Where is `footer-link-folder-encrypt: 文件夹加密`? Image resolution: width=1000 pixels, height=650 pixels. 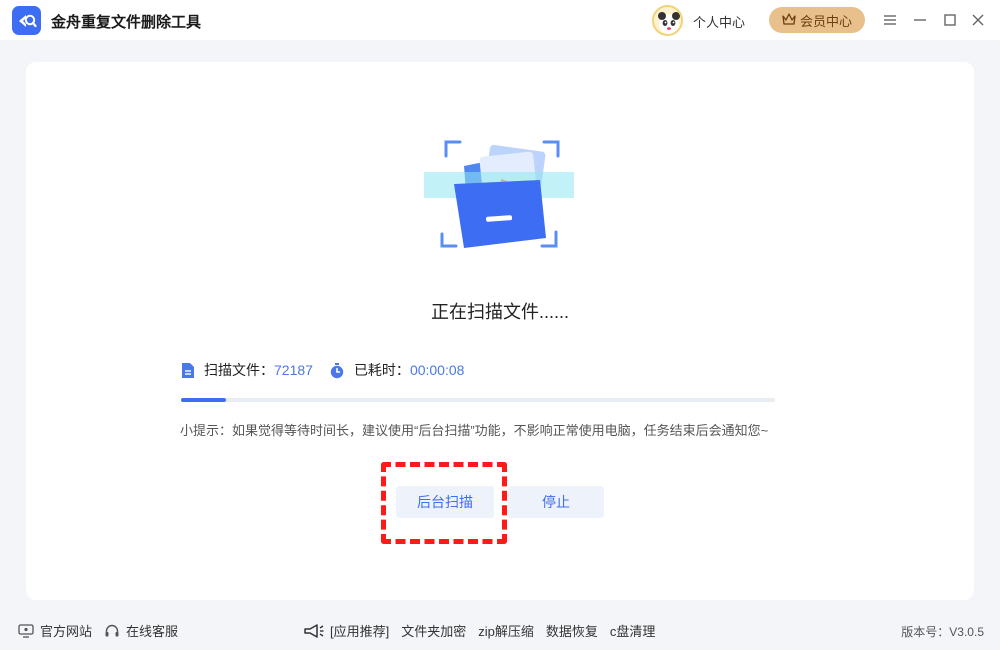 footer-link-folder-encrypt: 文件夹加密 is located at coordinates (433, 630).